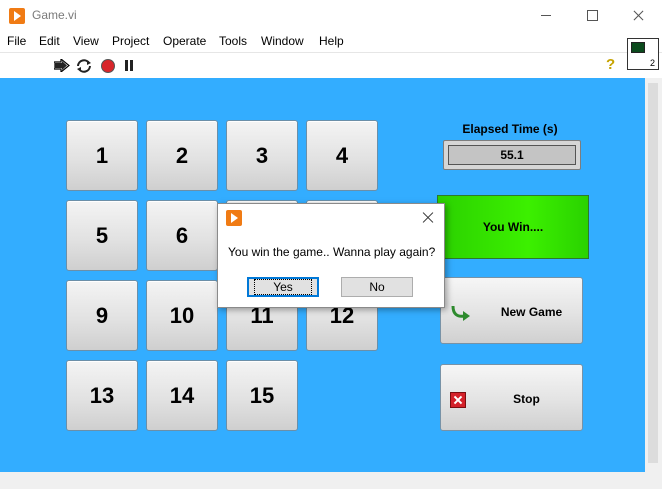 The image size is (662, 489). I want to click on tile-label: 3, so click(262, 155).